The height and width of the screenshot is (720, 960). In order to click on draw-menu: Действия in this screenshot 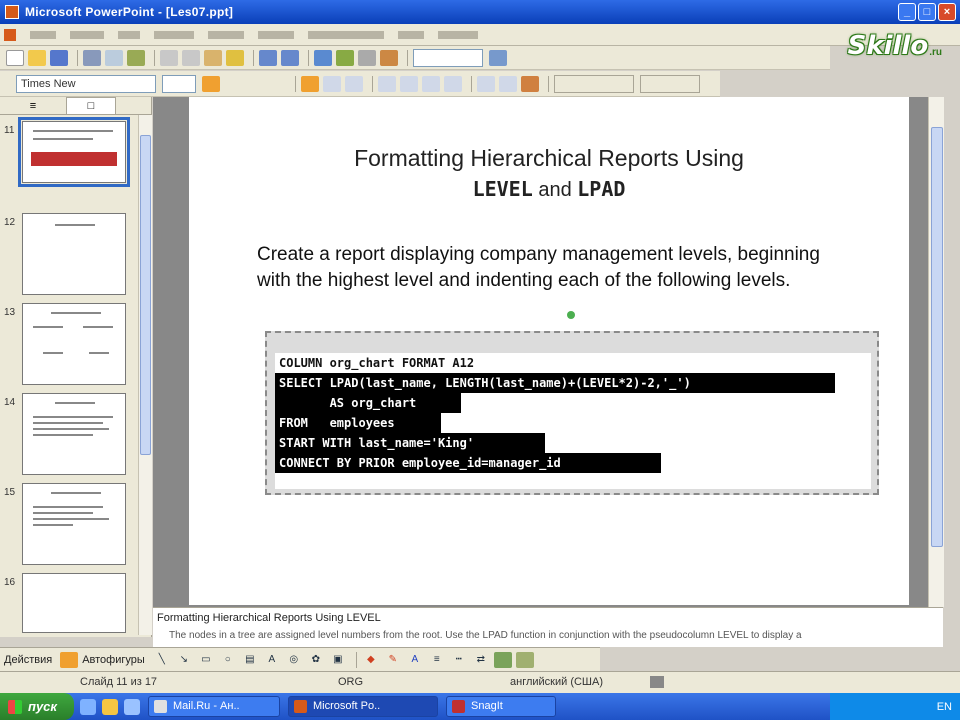, I will do `click(28, 660)`.